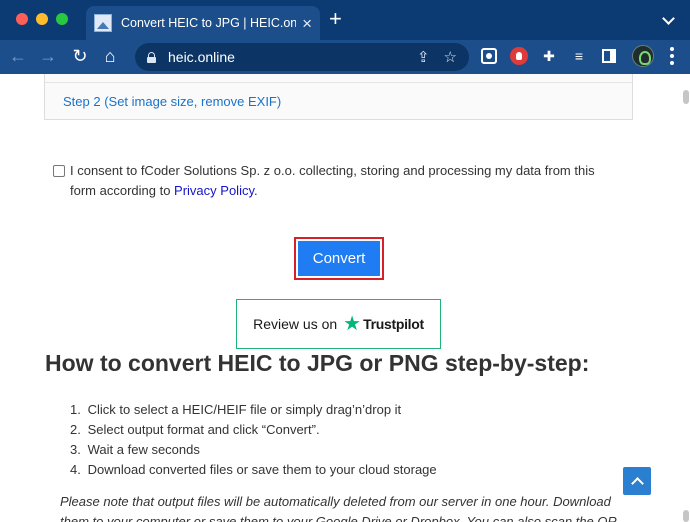  Describe the element at coordinates (209, 23) in the screenshot. I see `tab-title: Convert HEIC to JPG | HEIC.online` at that location.